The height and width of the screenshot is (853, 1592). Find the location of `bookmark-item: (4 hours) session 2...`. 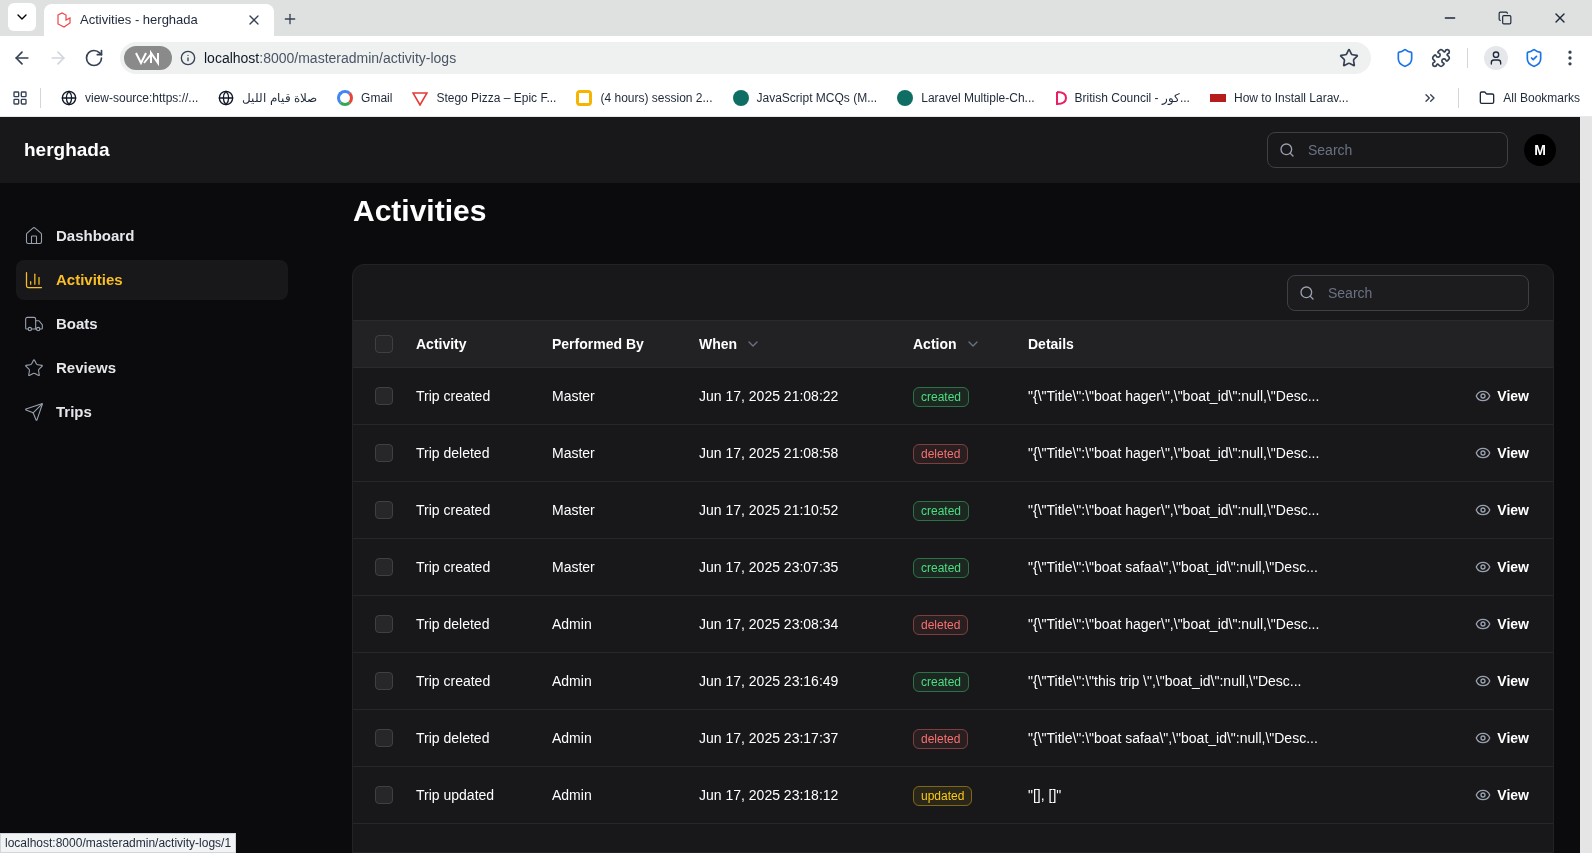

bookmark-item: (4 hours) session 2... is located at coordinates (644, 98).